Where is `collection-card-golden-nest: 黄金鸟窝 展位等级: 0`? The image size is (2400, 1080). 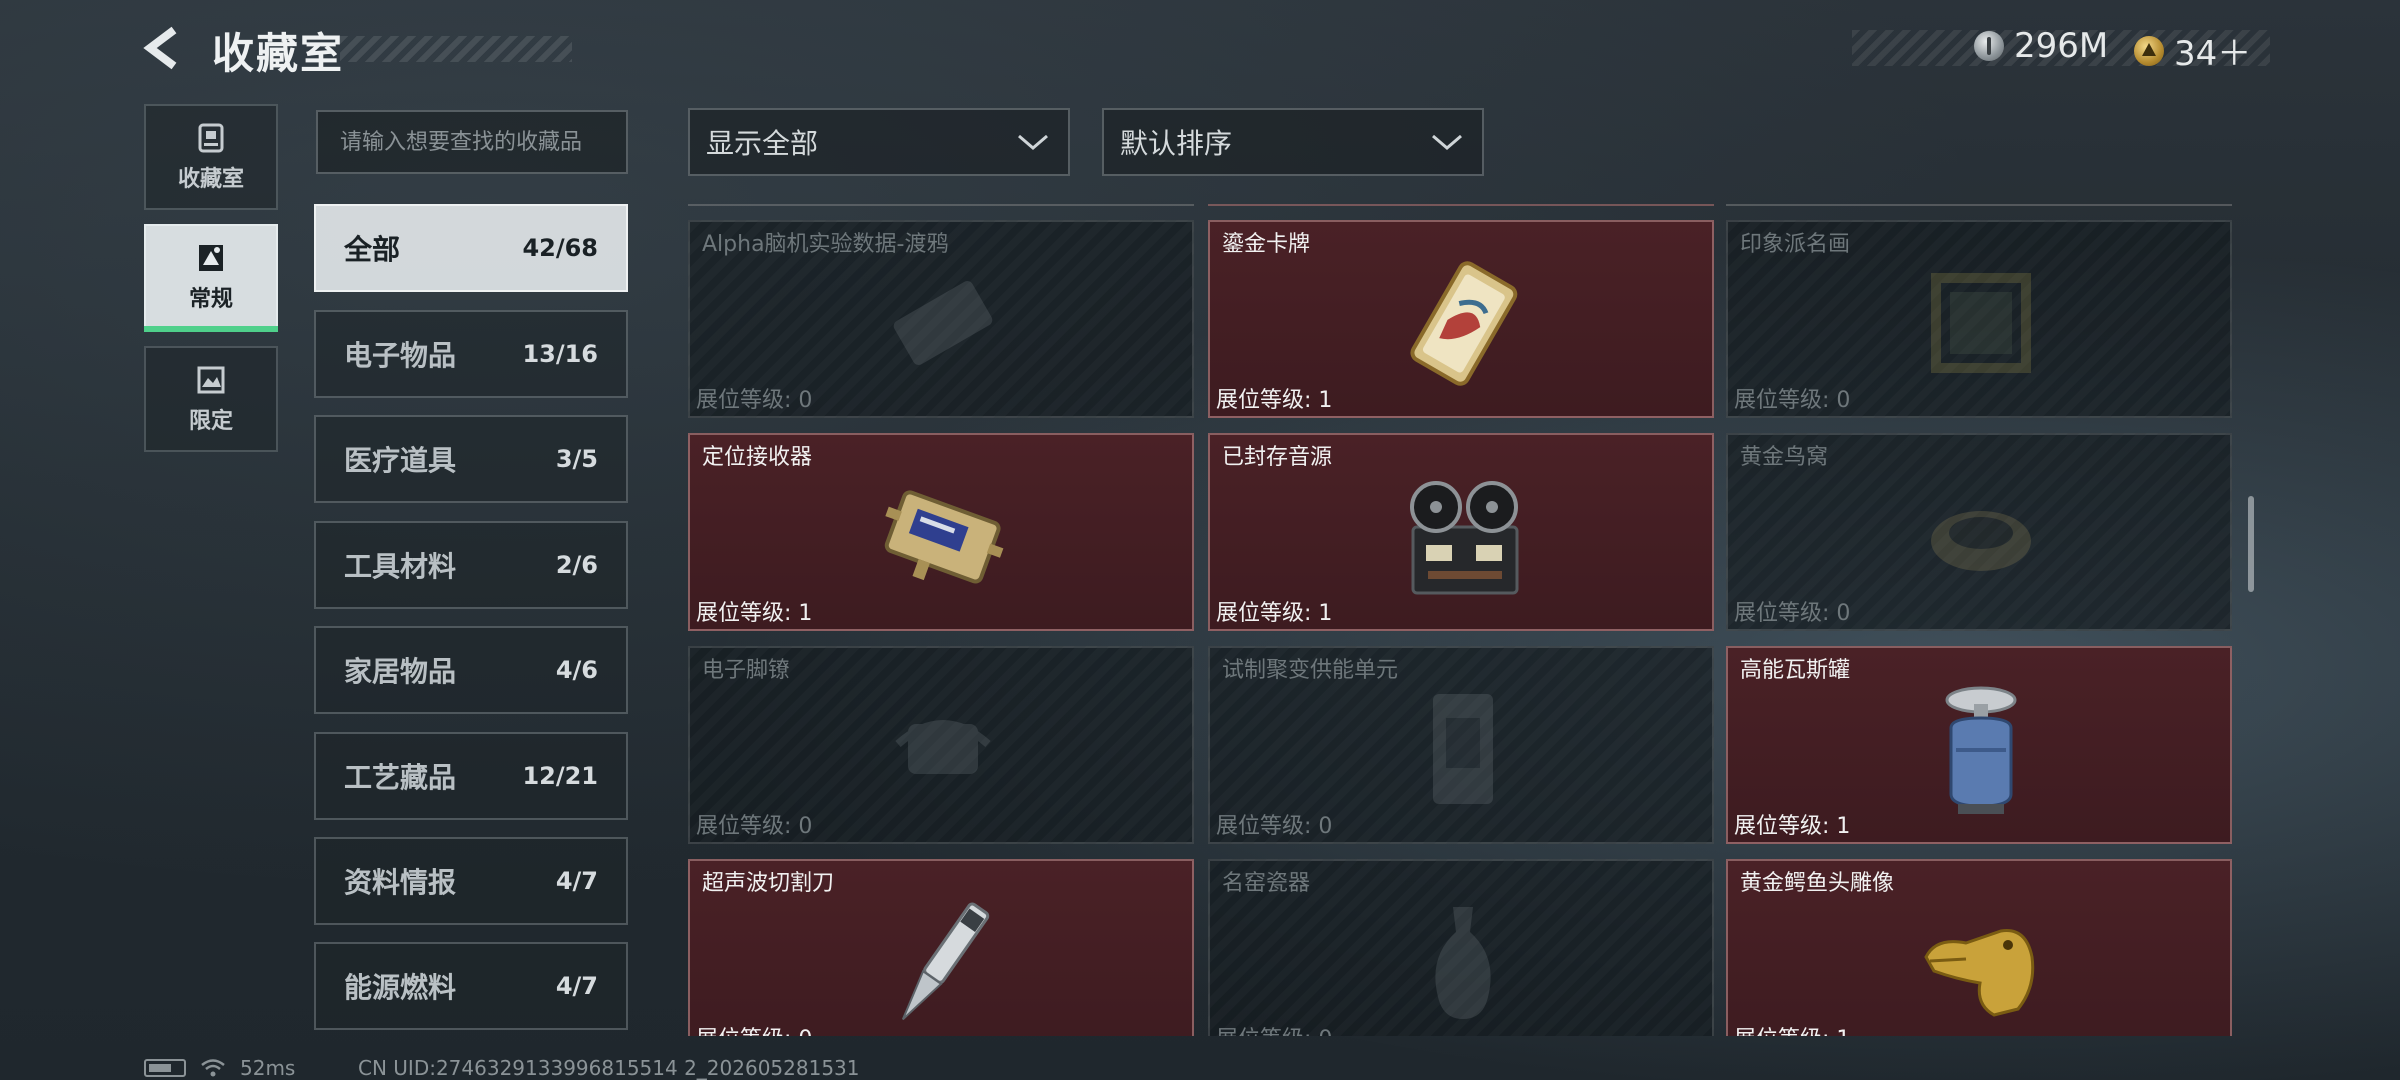
collection-card-golden-nest: 黄金鸟窝 展位等级: 0 is located at coordinates (1979, 532).